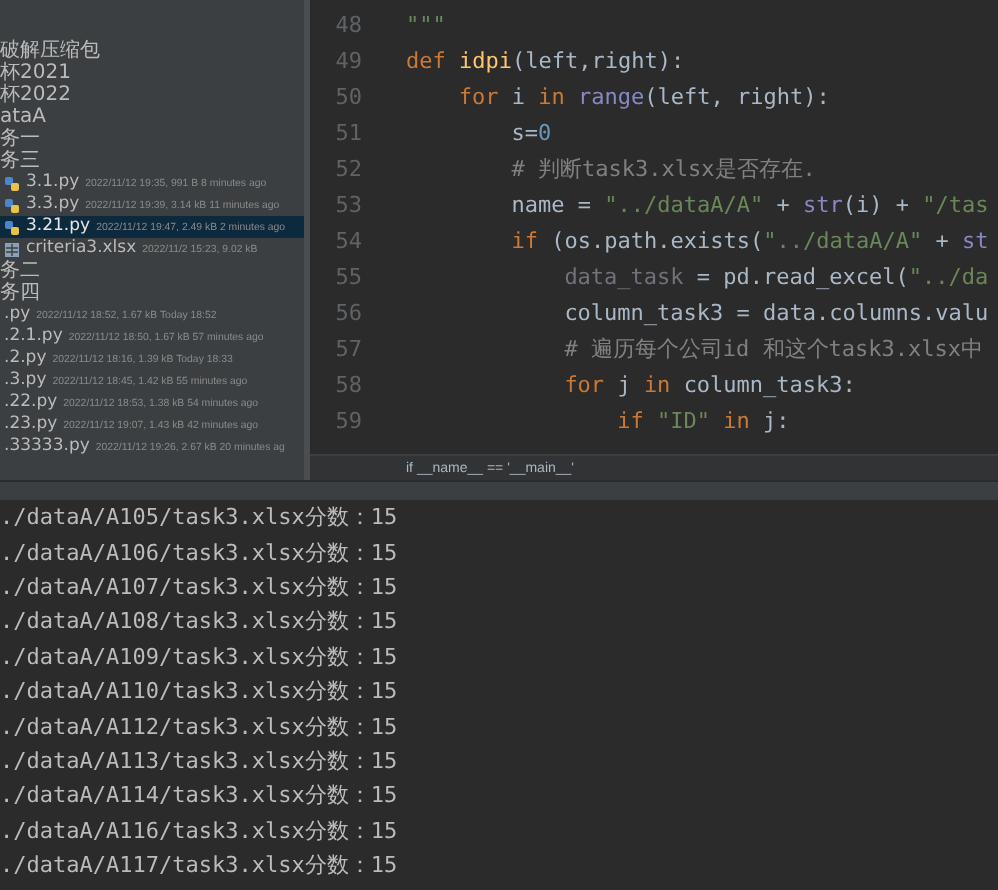  What do you see at coordinates (749, 240) in the screenshot?
I see `code-line: if (os.path.exists("../dataA/A" + st` at bounding box center [749, 240].